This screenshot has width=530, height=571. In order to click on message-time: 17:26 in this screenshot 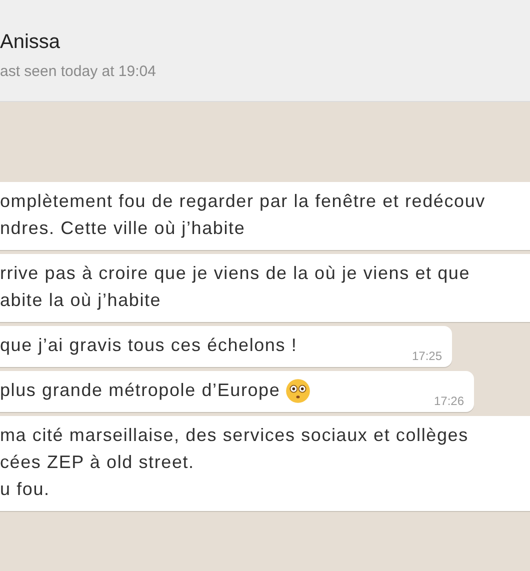, I will do `click(449, 401)`.